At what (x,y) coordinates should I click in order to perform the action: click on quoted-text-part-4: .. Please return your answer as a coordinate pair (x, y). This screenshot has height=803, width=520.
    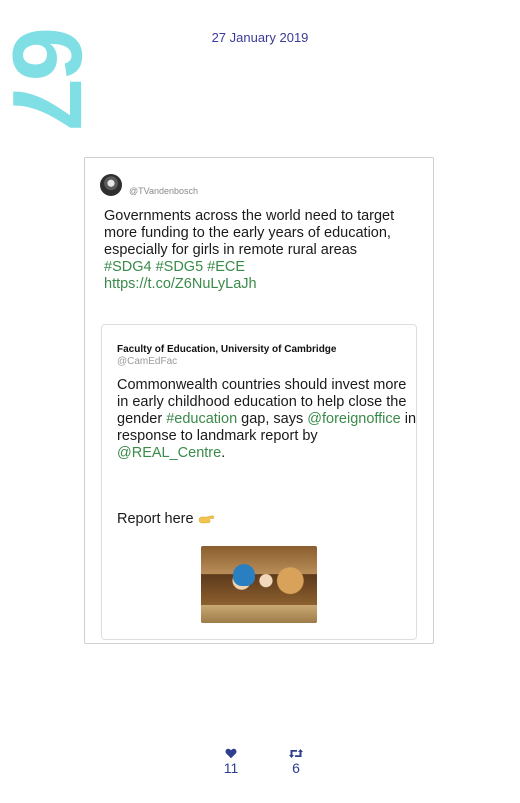
    Looking at the image, I should click on (223, 453).